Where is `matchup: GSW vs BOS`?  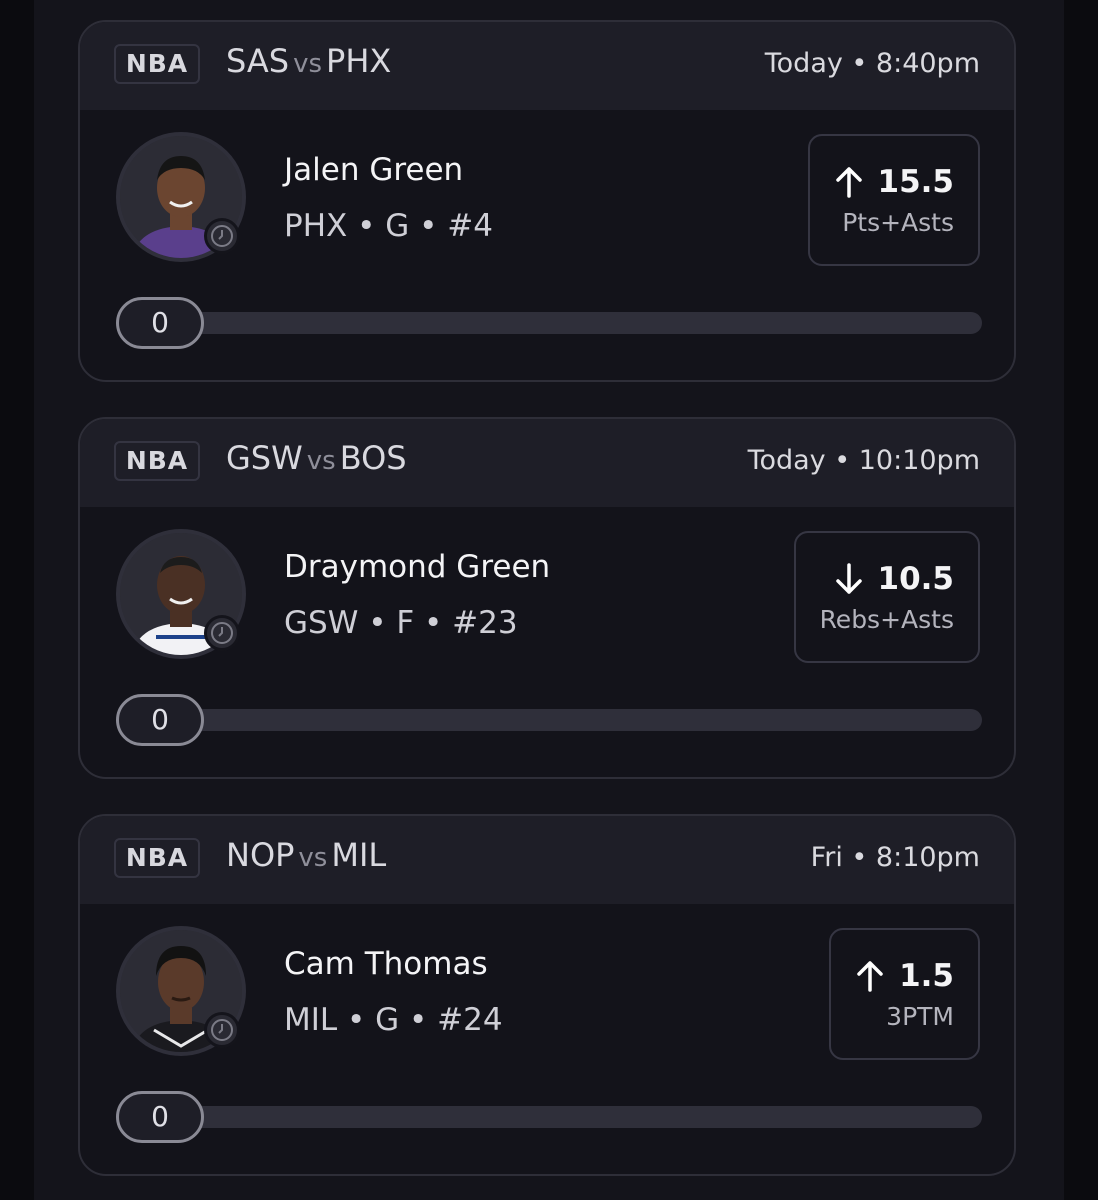
matchup: GSW vs BOS is located at coordinates (316, 458).